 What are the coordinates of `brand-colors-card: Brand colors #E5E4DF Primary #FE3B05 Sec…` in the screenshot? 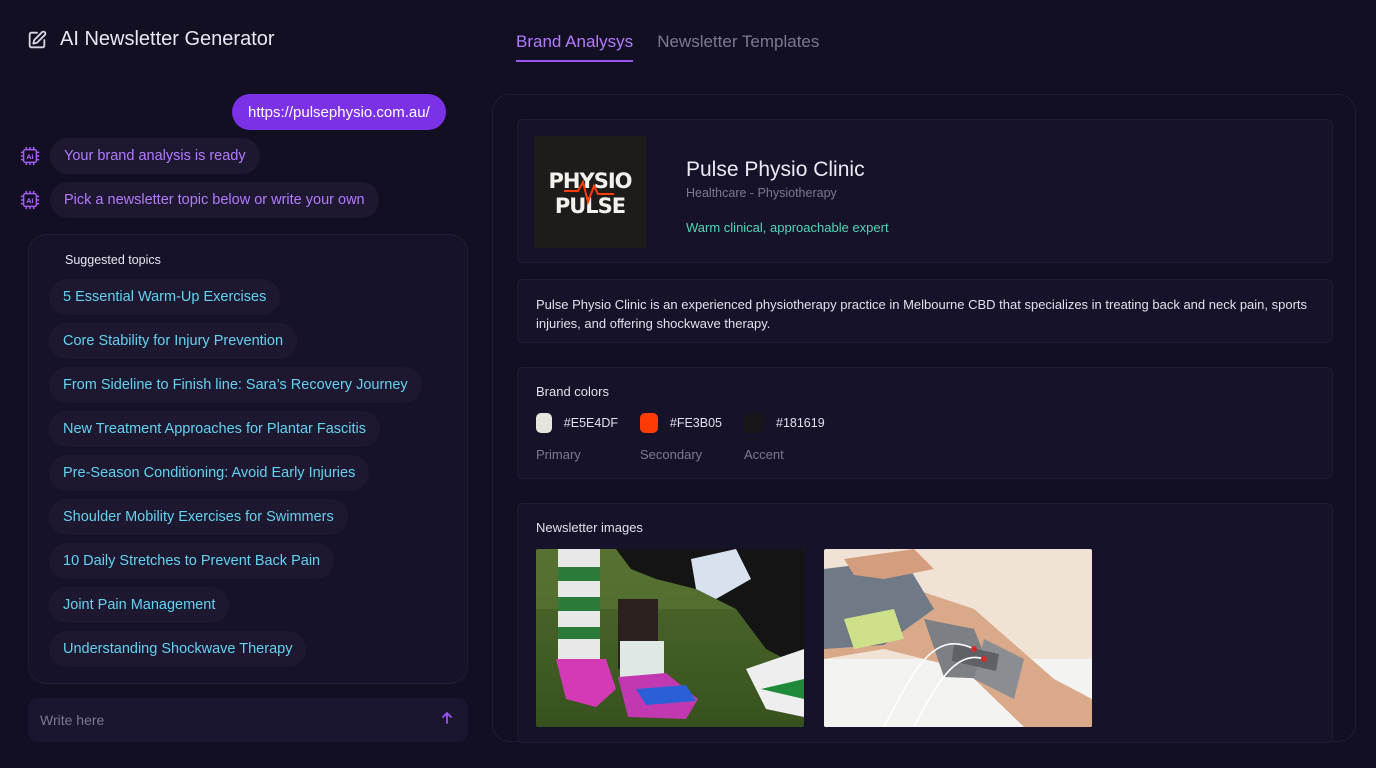 It's located at (925, 423).